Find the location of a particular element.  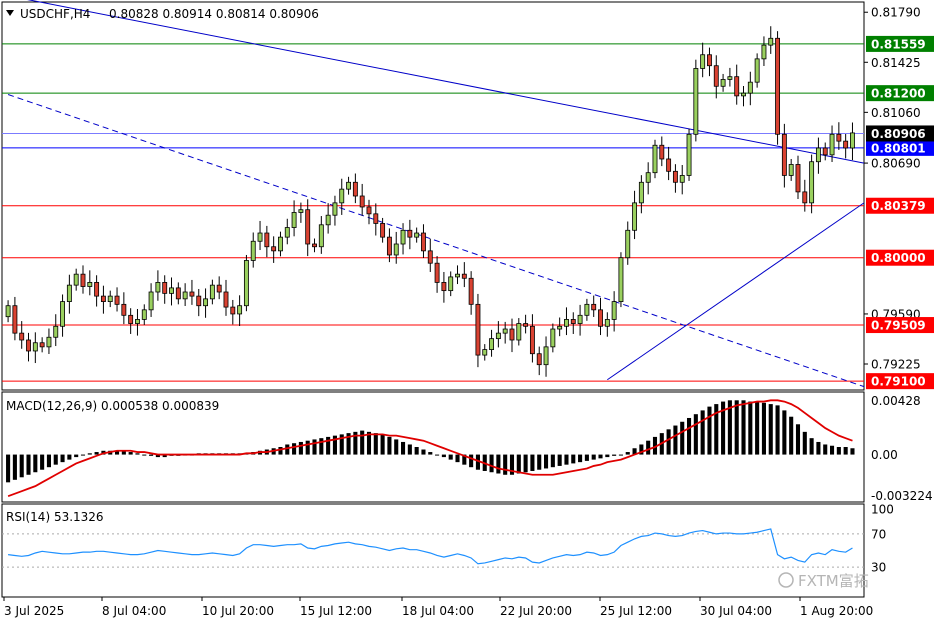

x-tick-label: 22 Jul 20:00 is located at coordinates (536, 611).